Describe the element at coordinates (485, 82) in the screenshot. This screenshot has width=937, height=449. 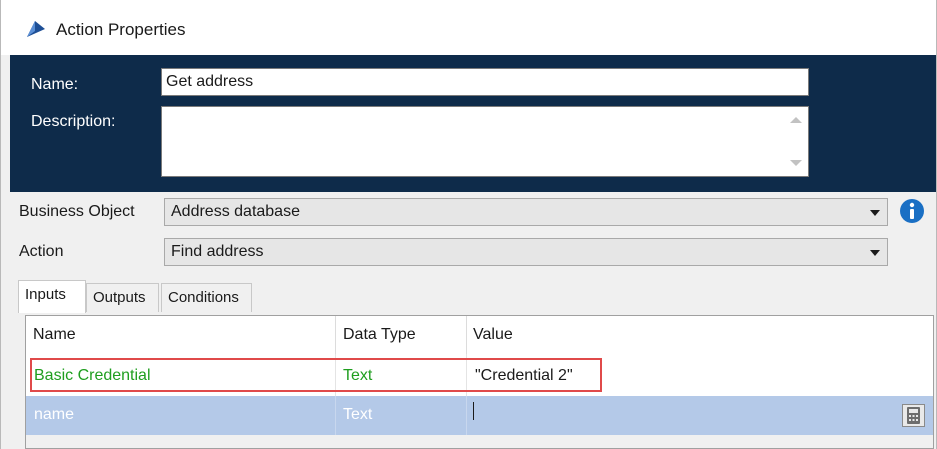
I see `name-field` at that location.